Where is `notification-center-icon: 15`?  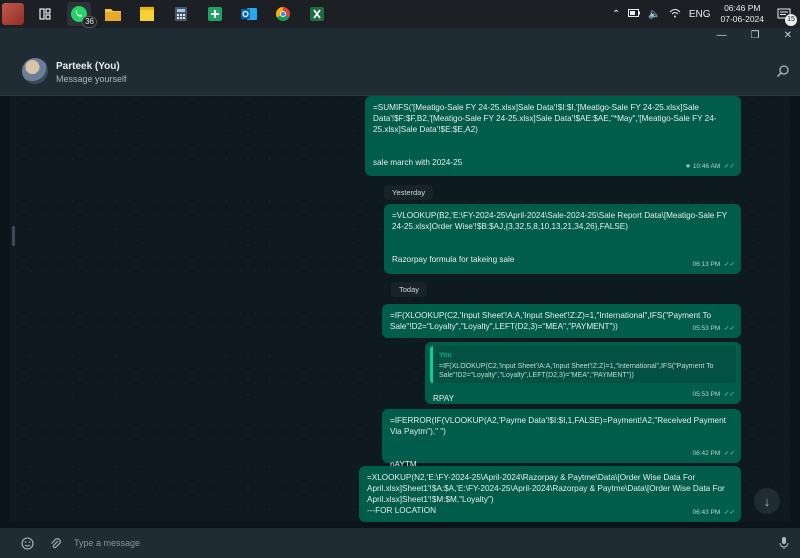 notification-center-icon: 15 is located at coordinates (785, 15).